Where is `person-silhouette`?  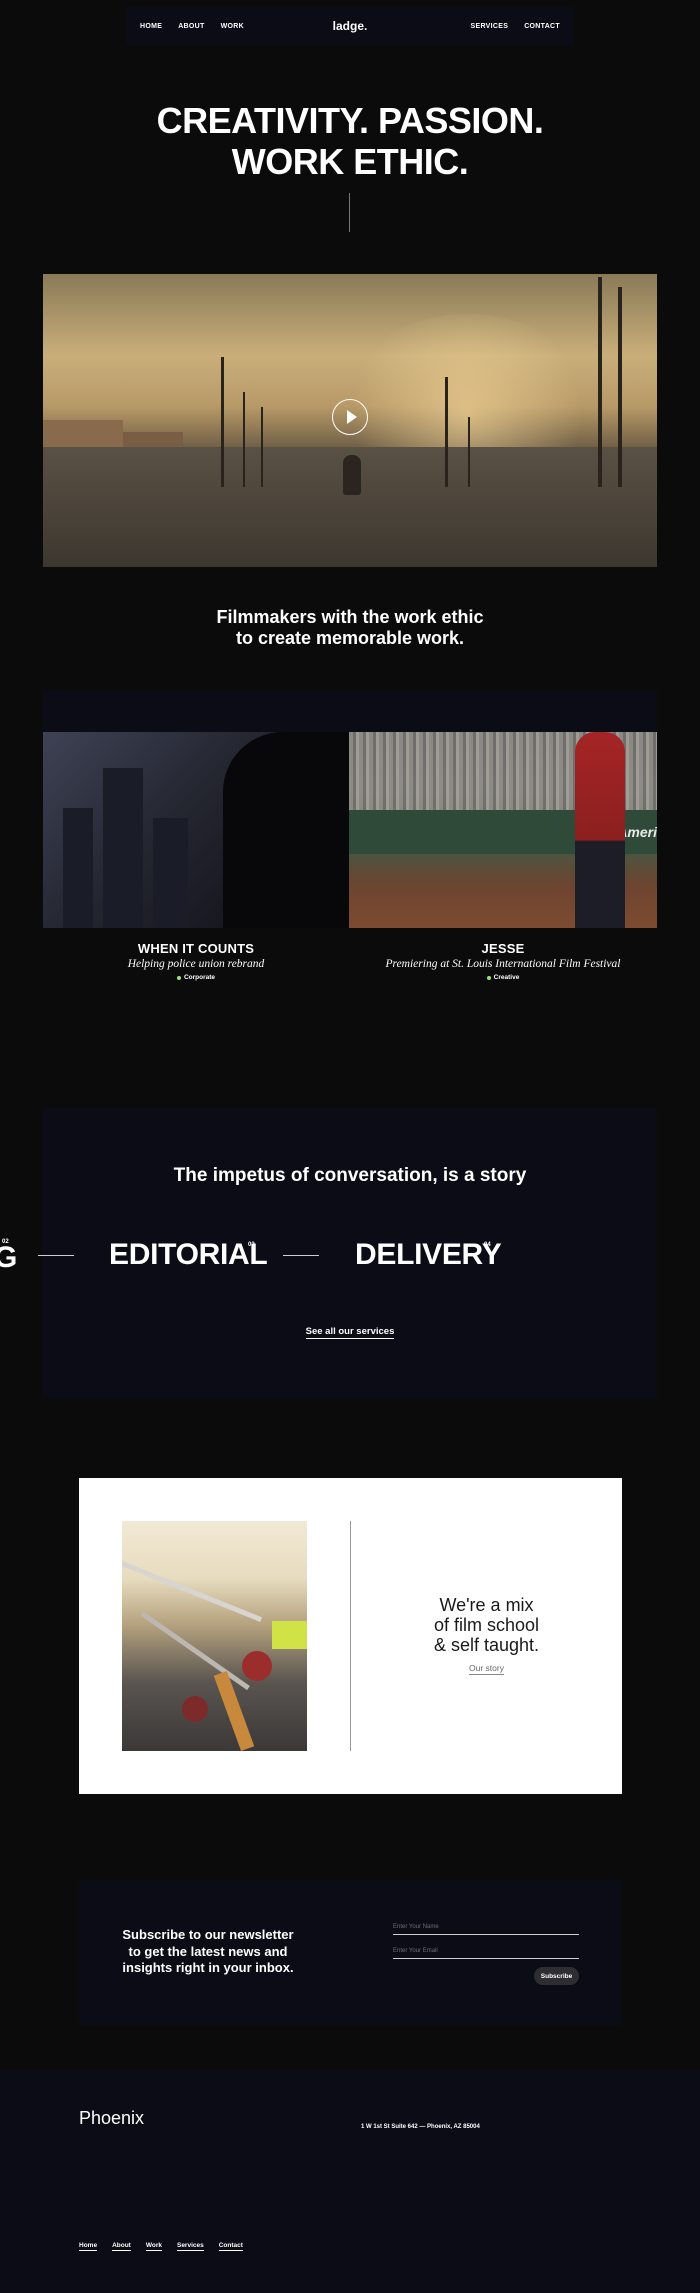
person-silhouette is located at coordinates (286, 830).